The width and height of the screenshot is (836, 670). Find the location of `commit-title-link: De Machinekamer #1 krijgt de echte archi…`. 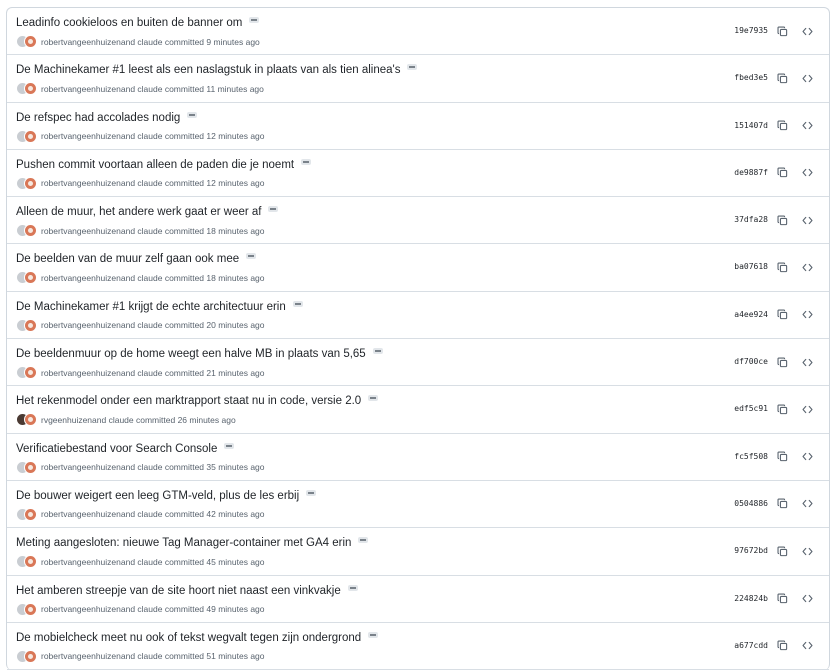

commit-title-link: De Machinekamer #1 krijgt de echte archi… is located at coordinates (151, 307).